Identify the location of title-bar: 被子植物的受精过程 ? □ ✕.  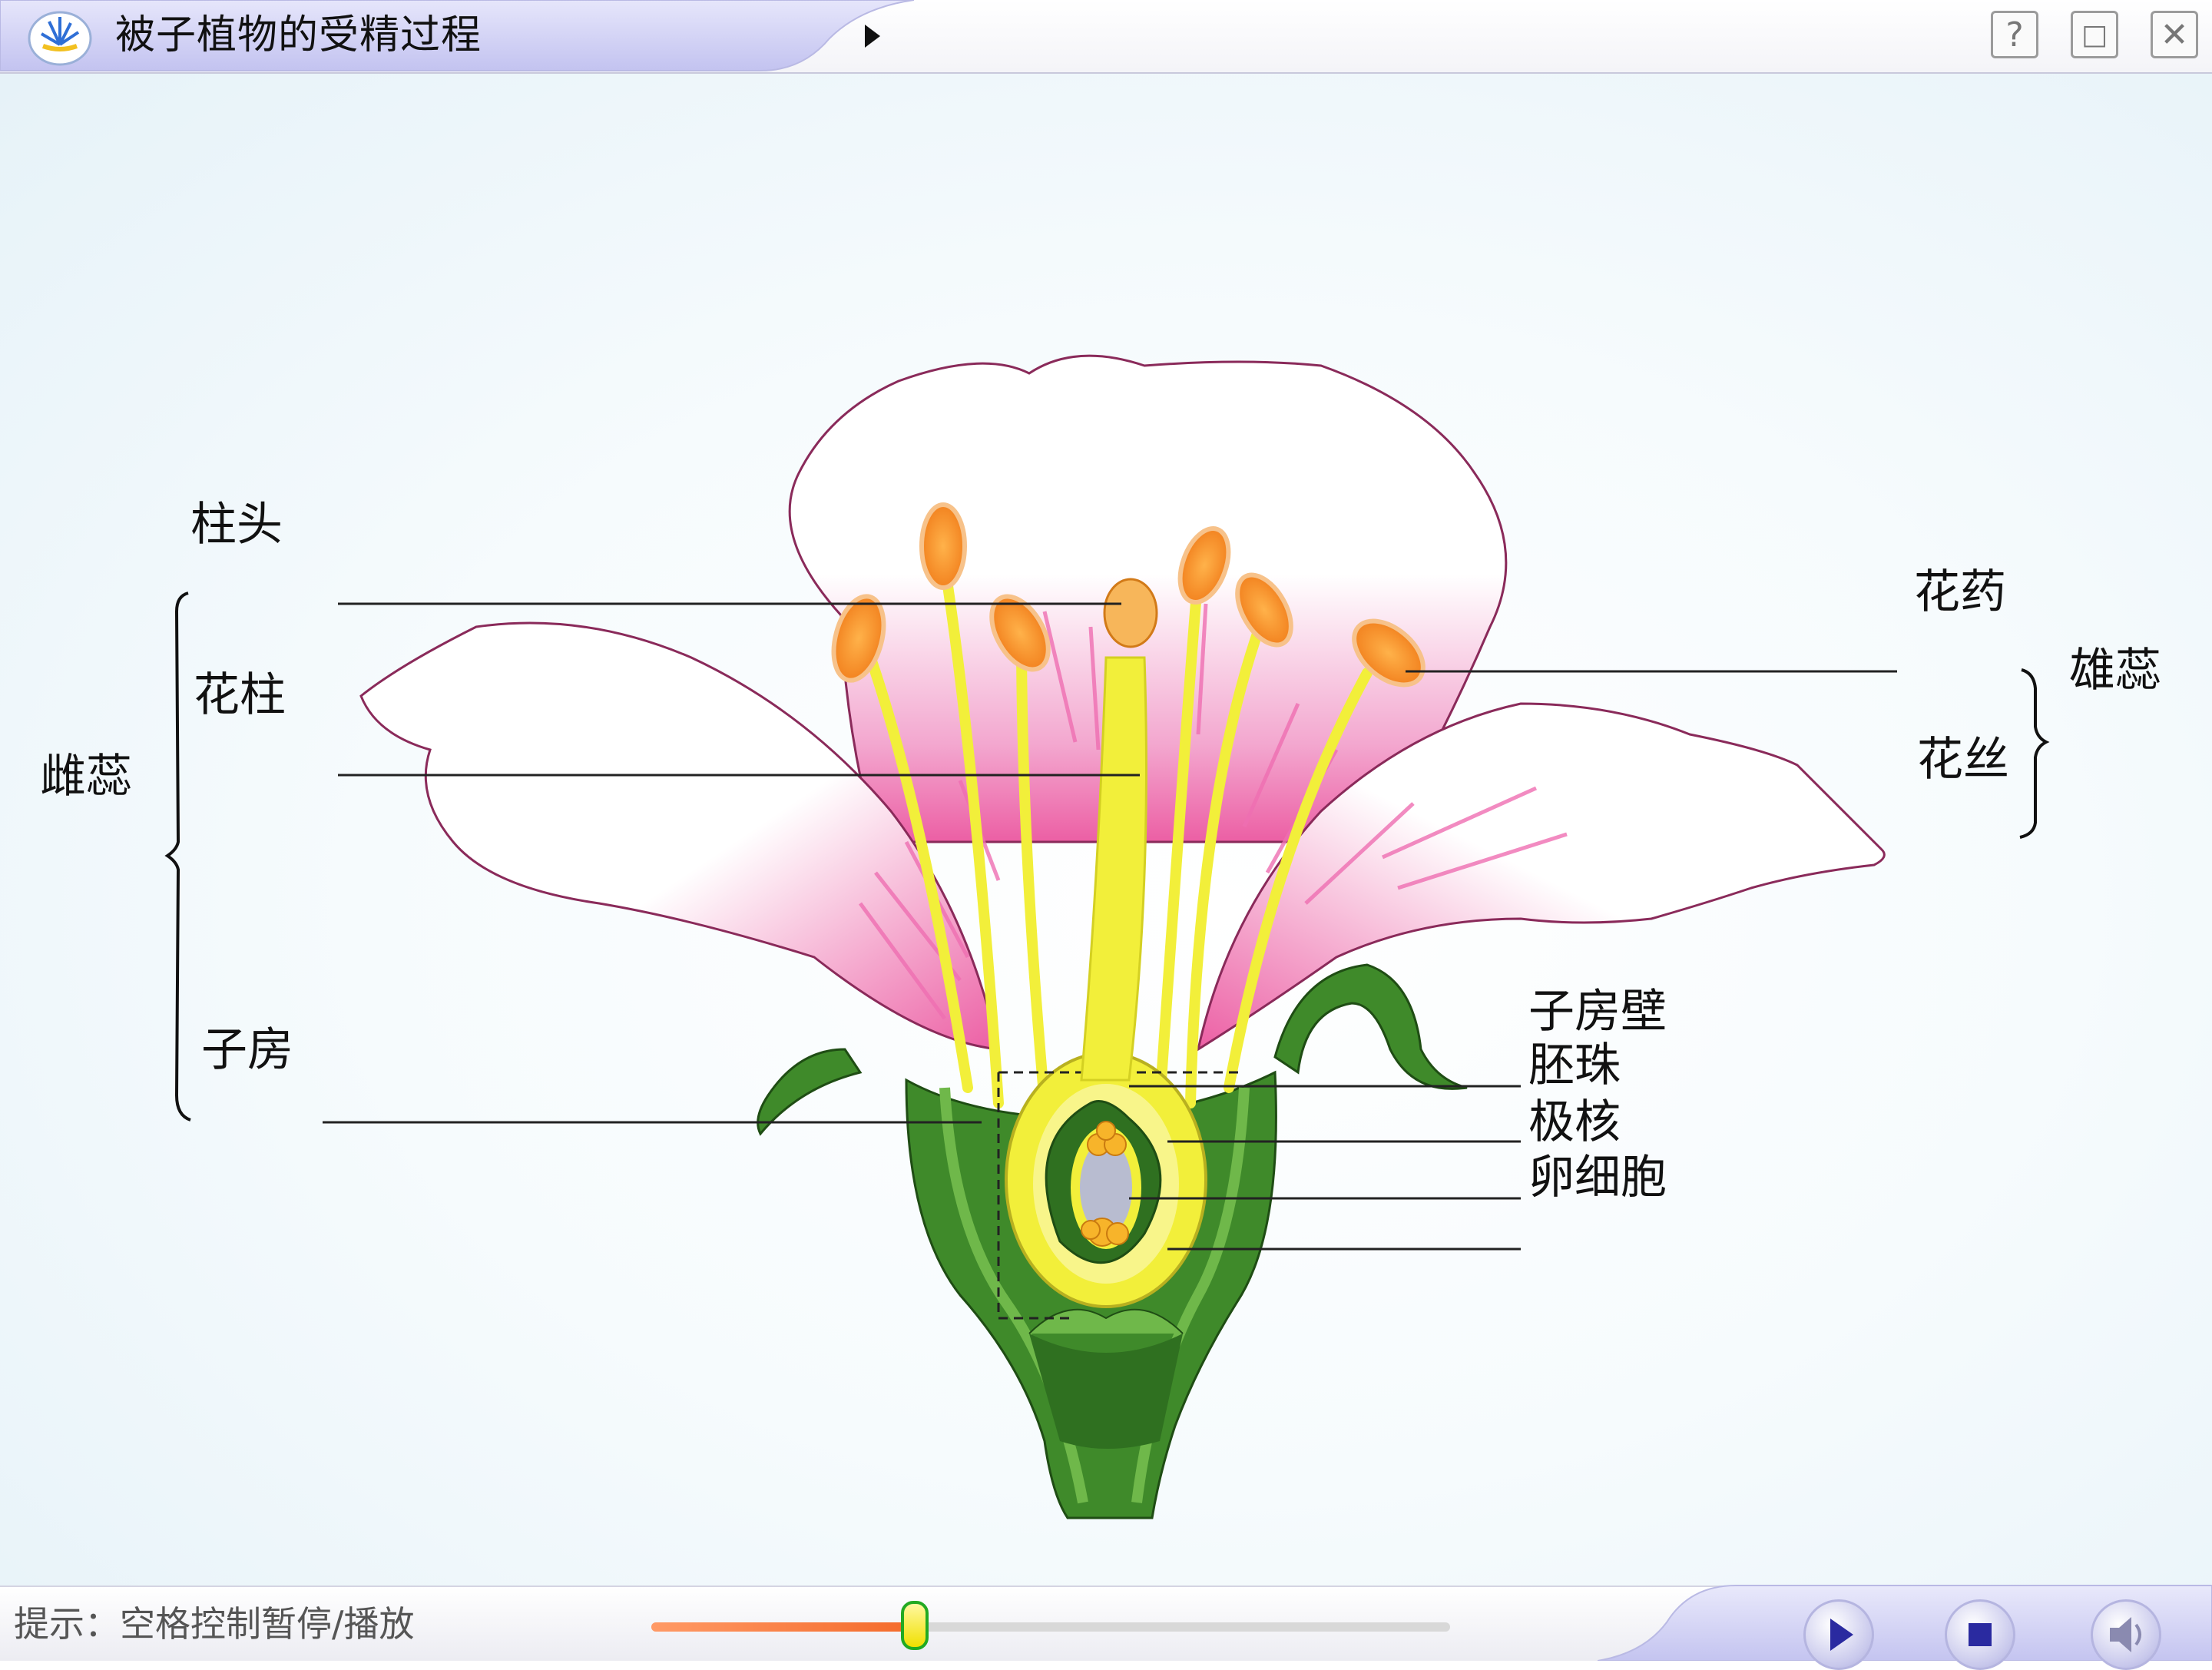
(1106, 37).